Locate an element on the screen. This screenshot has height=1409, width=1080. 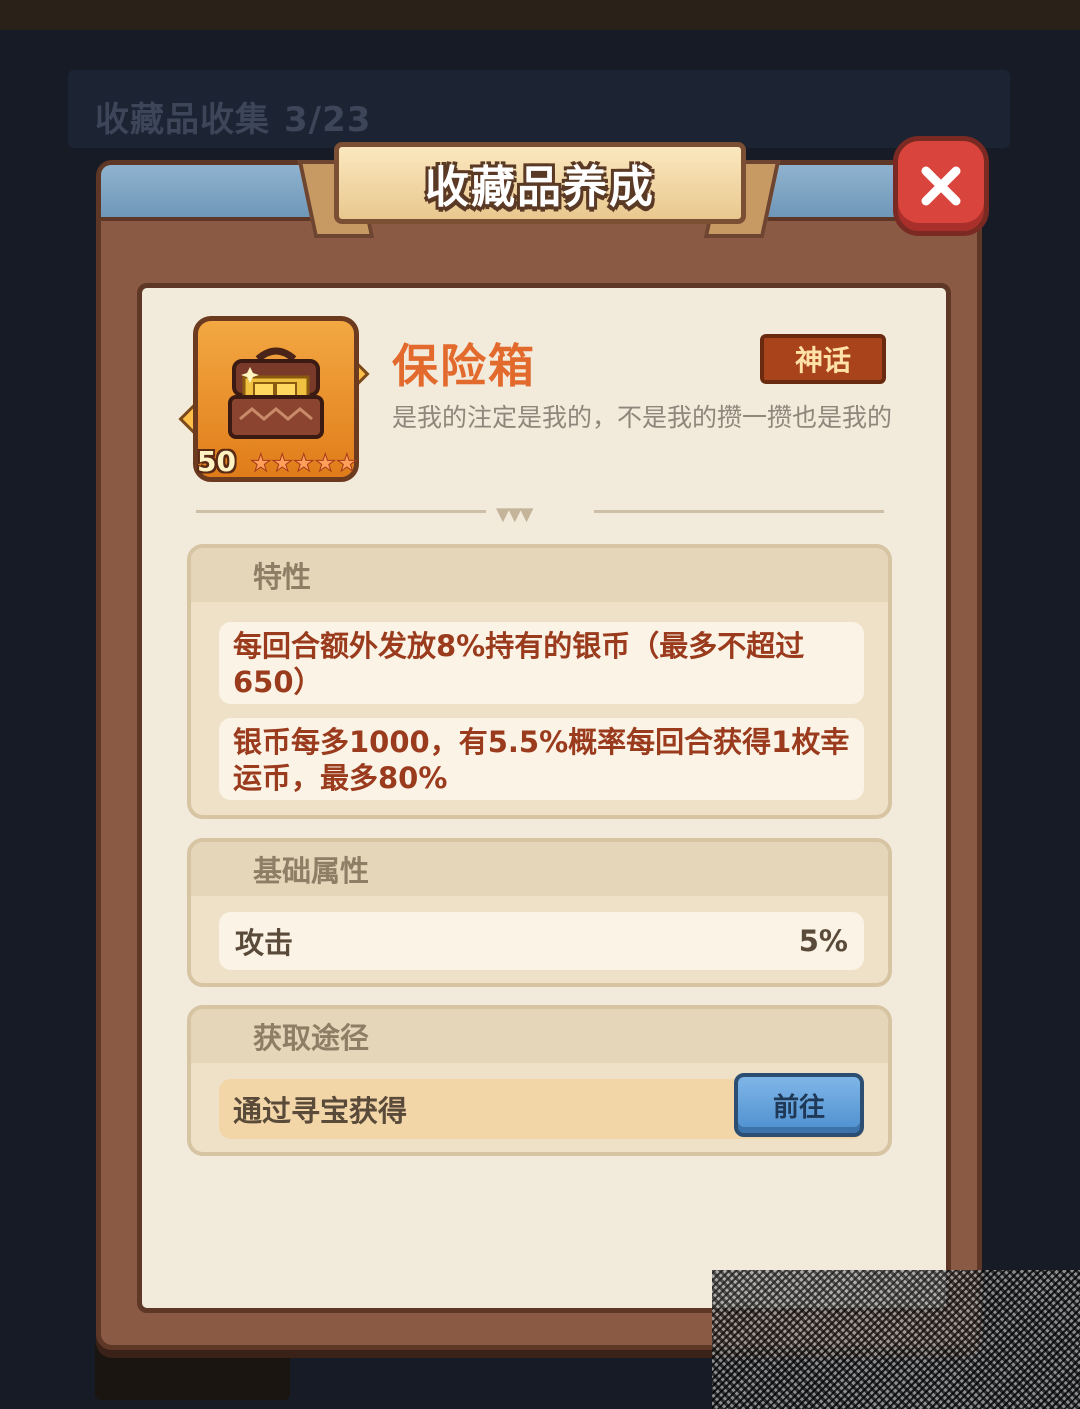
dialog-title-ribbon: 收藏品养成 is located at coordinates (540, 183).